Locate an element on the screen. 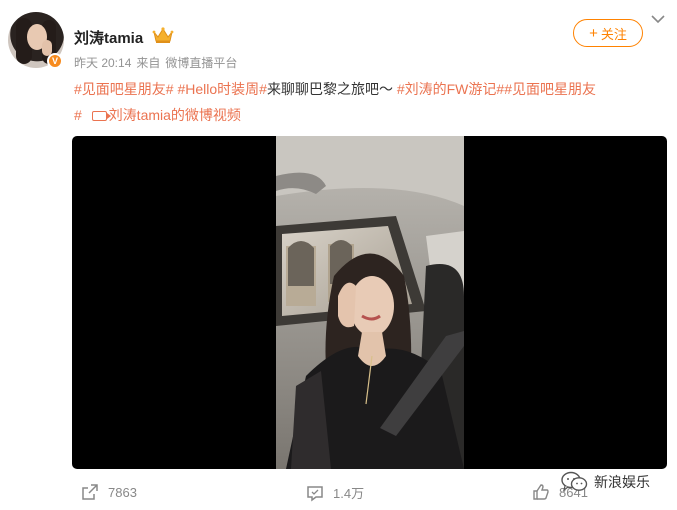  wechat-icon is located at coordinates (574, 481).